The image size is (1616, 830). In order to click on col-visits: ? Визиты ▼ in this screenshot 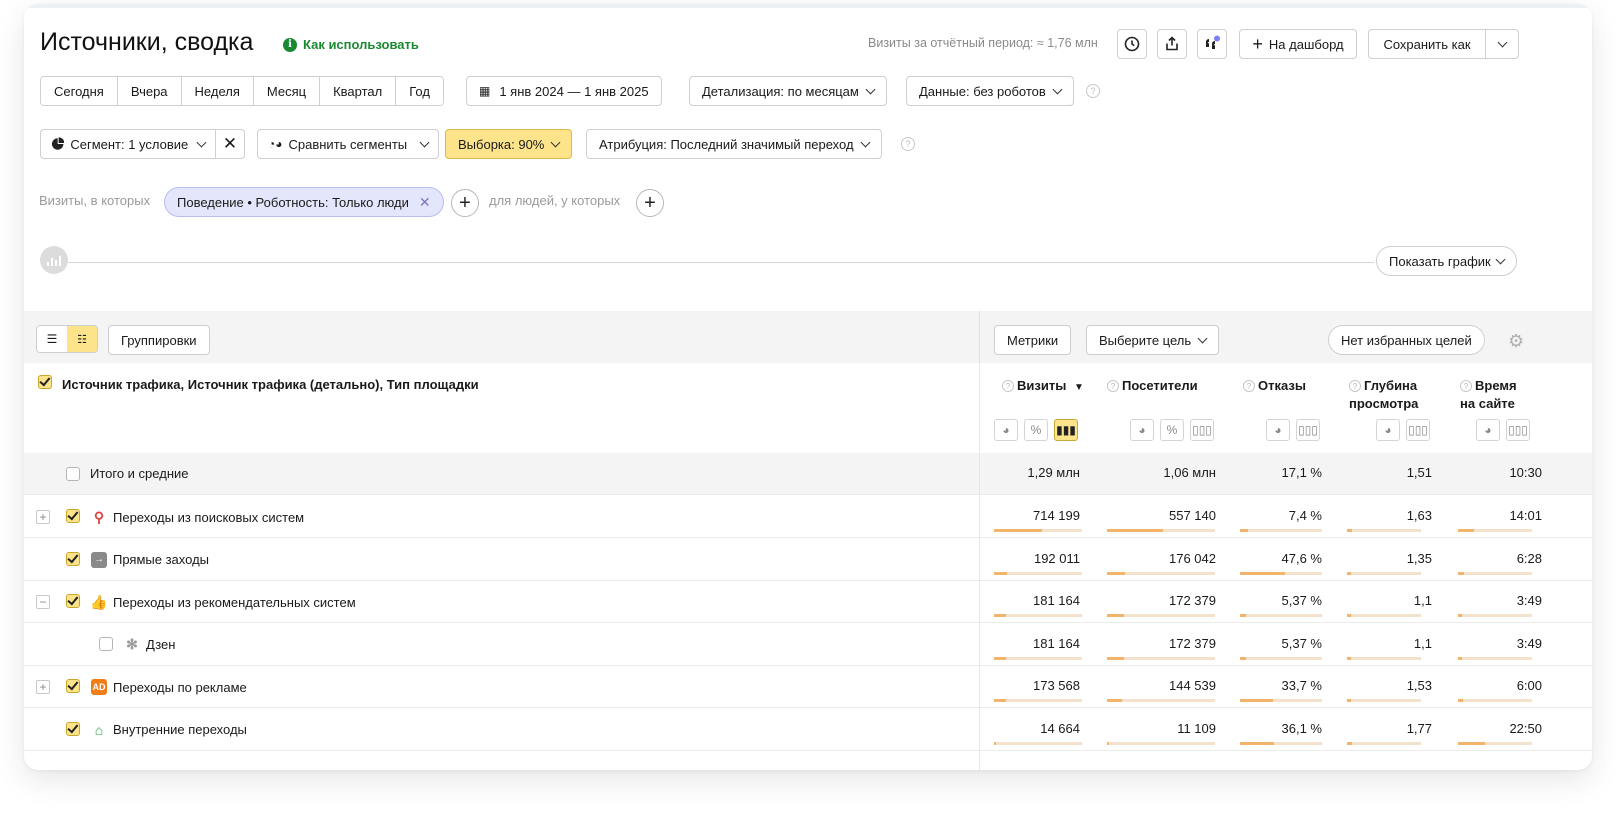, I will do `click(1043, 387)`.